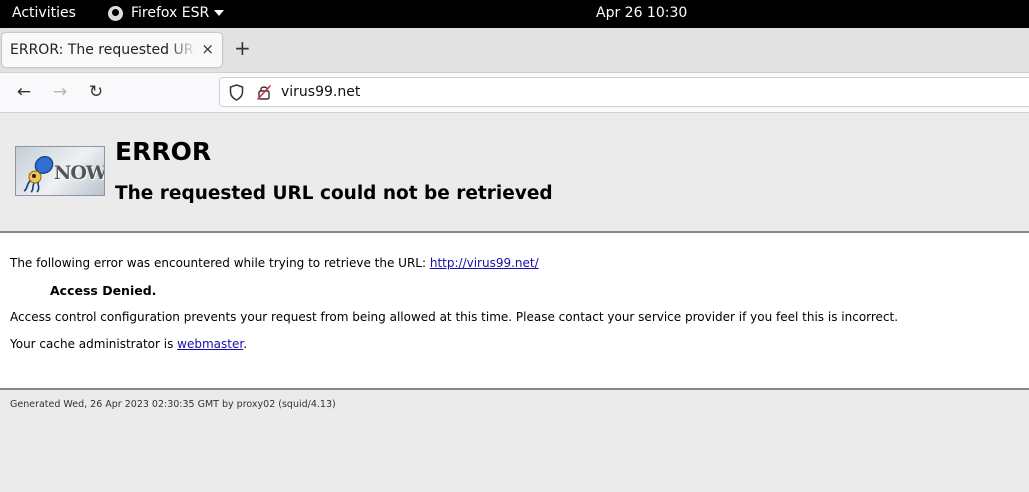 The image size is (1029, 492). I want to click on url-text: virus99.net, so click(320, 92).